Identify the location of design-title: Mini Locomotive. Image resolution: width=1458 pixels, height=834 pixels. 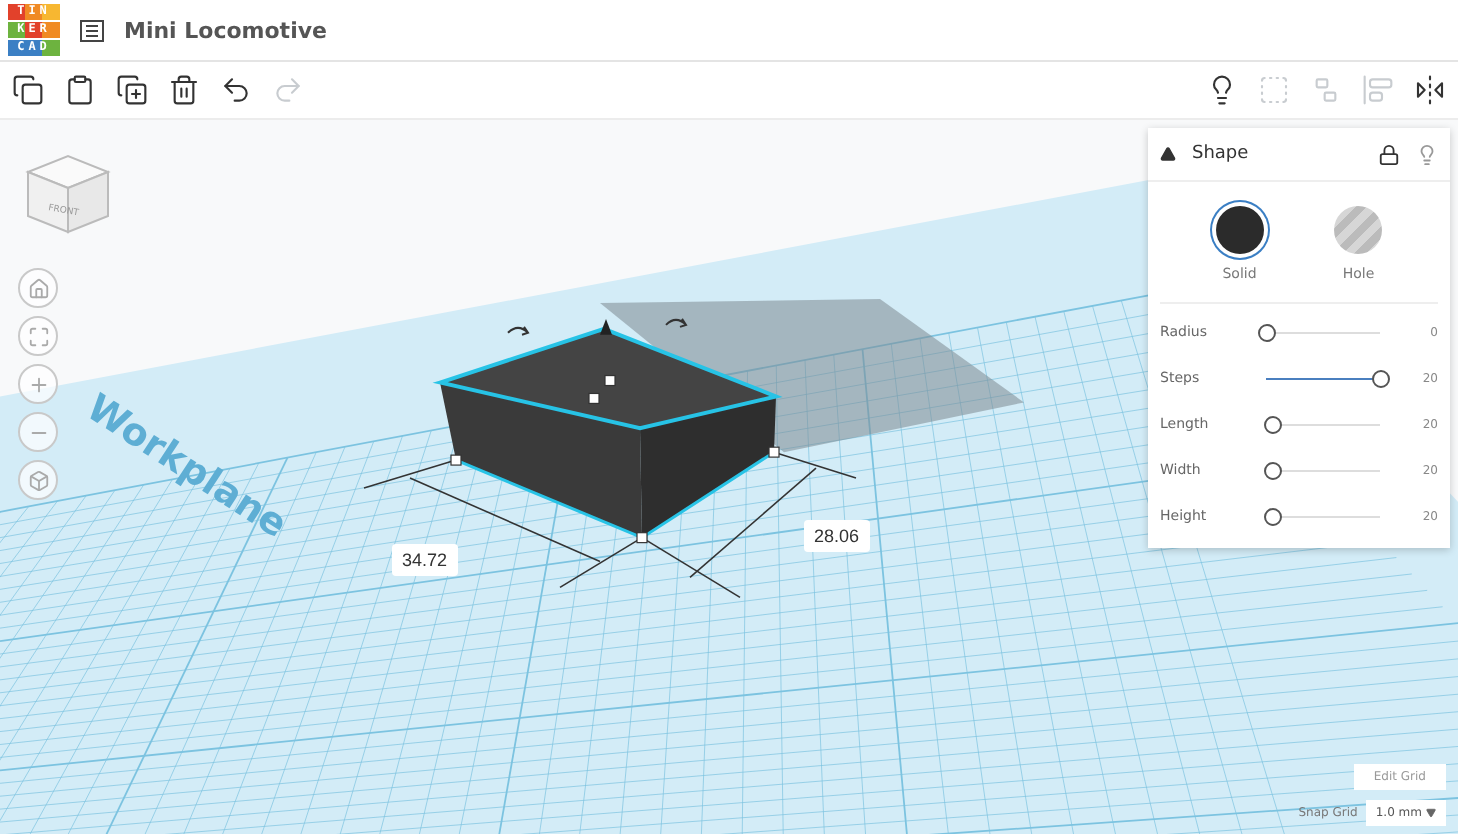
(225, 30).